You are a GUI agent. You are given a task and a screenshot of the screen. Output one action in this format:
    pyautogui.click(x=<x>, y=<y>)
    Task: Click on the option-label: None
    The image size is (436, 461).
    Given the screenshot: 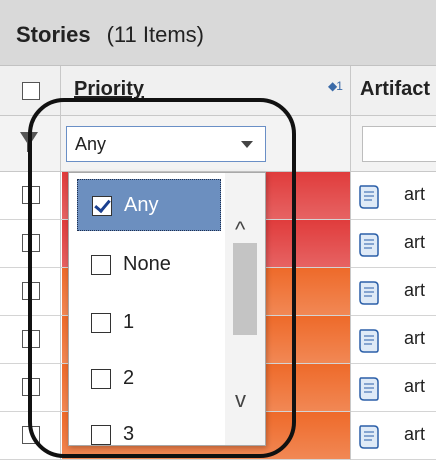 What is the action you would take?
    pyautogui.click(x=147, y=264)
    